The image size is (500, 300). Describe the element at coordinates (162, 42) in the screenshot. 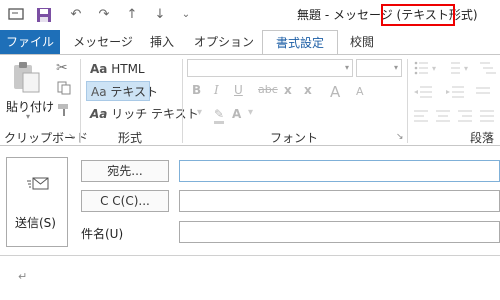

I see `tab-insert: 挿入` at that location.